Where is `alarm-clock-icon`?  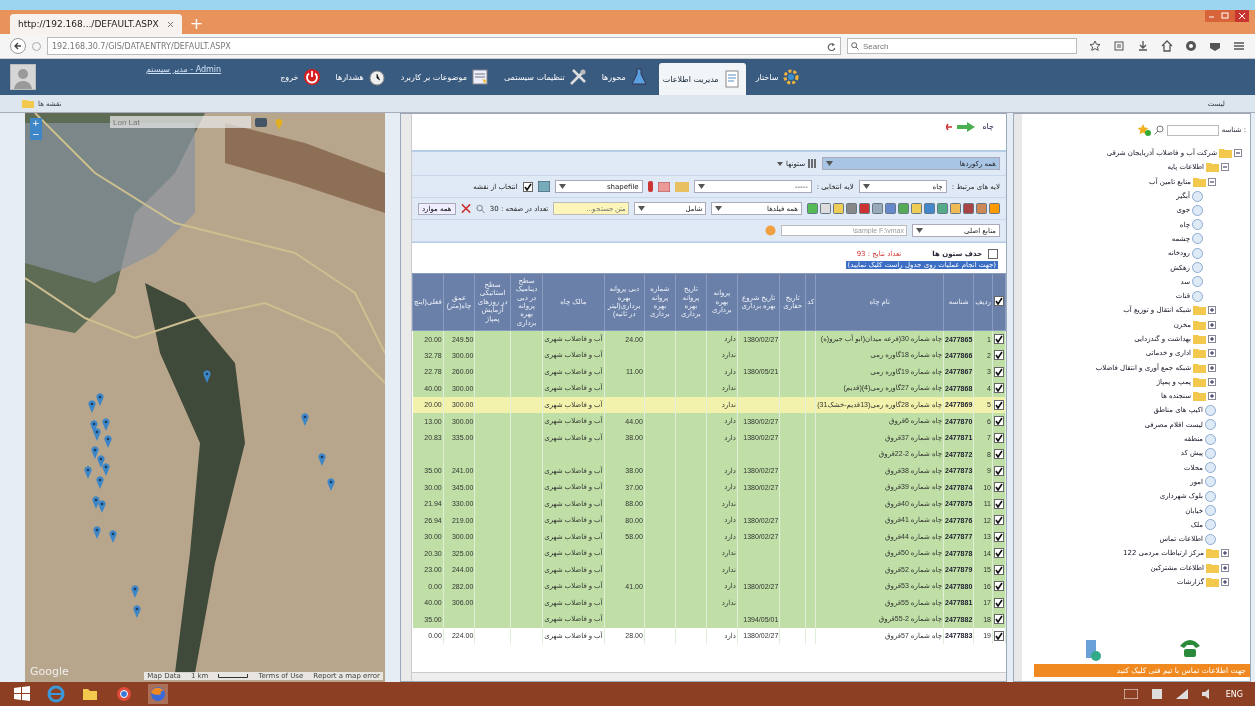 alarm-clock-icon is located at coordinates (376, 77).